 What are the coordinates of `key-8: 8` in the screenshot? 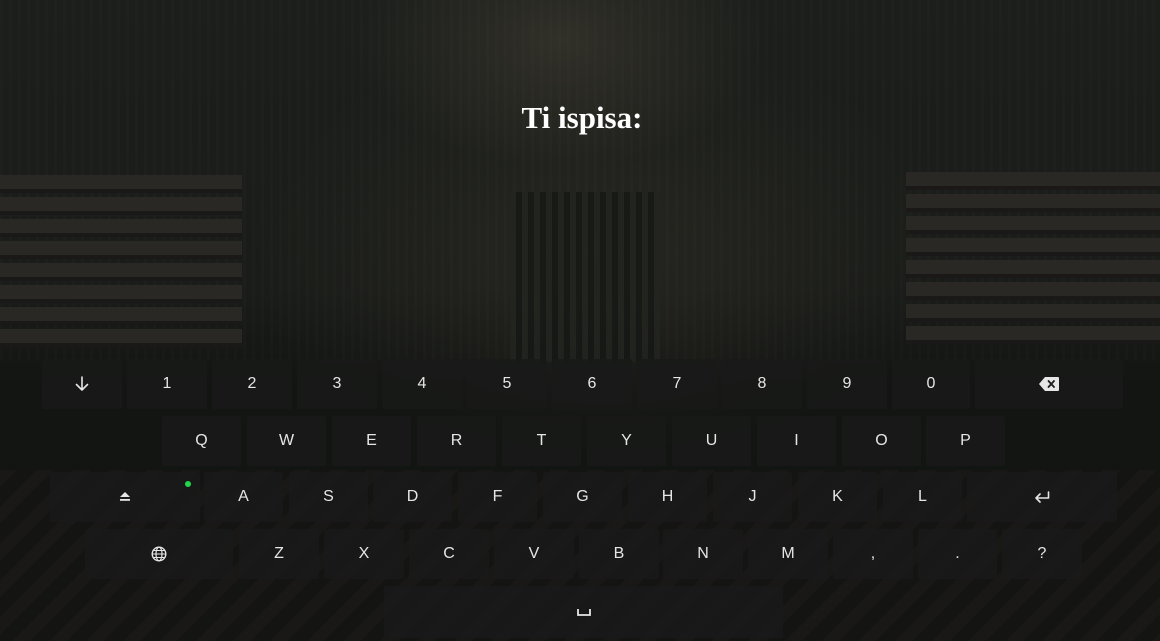 It's located at (762, 384).